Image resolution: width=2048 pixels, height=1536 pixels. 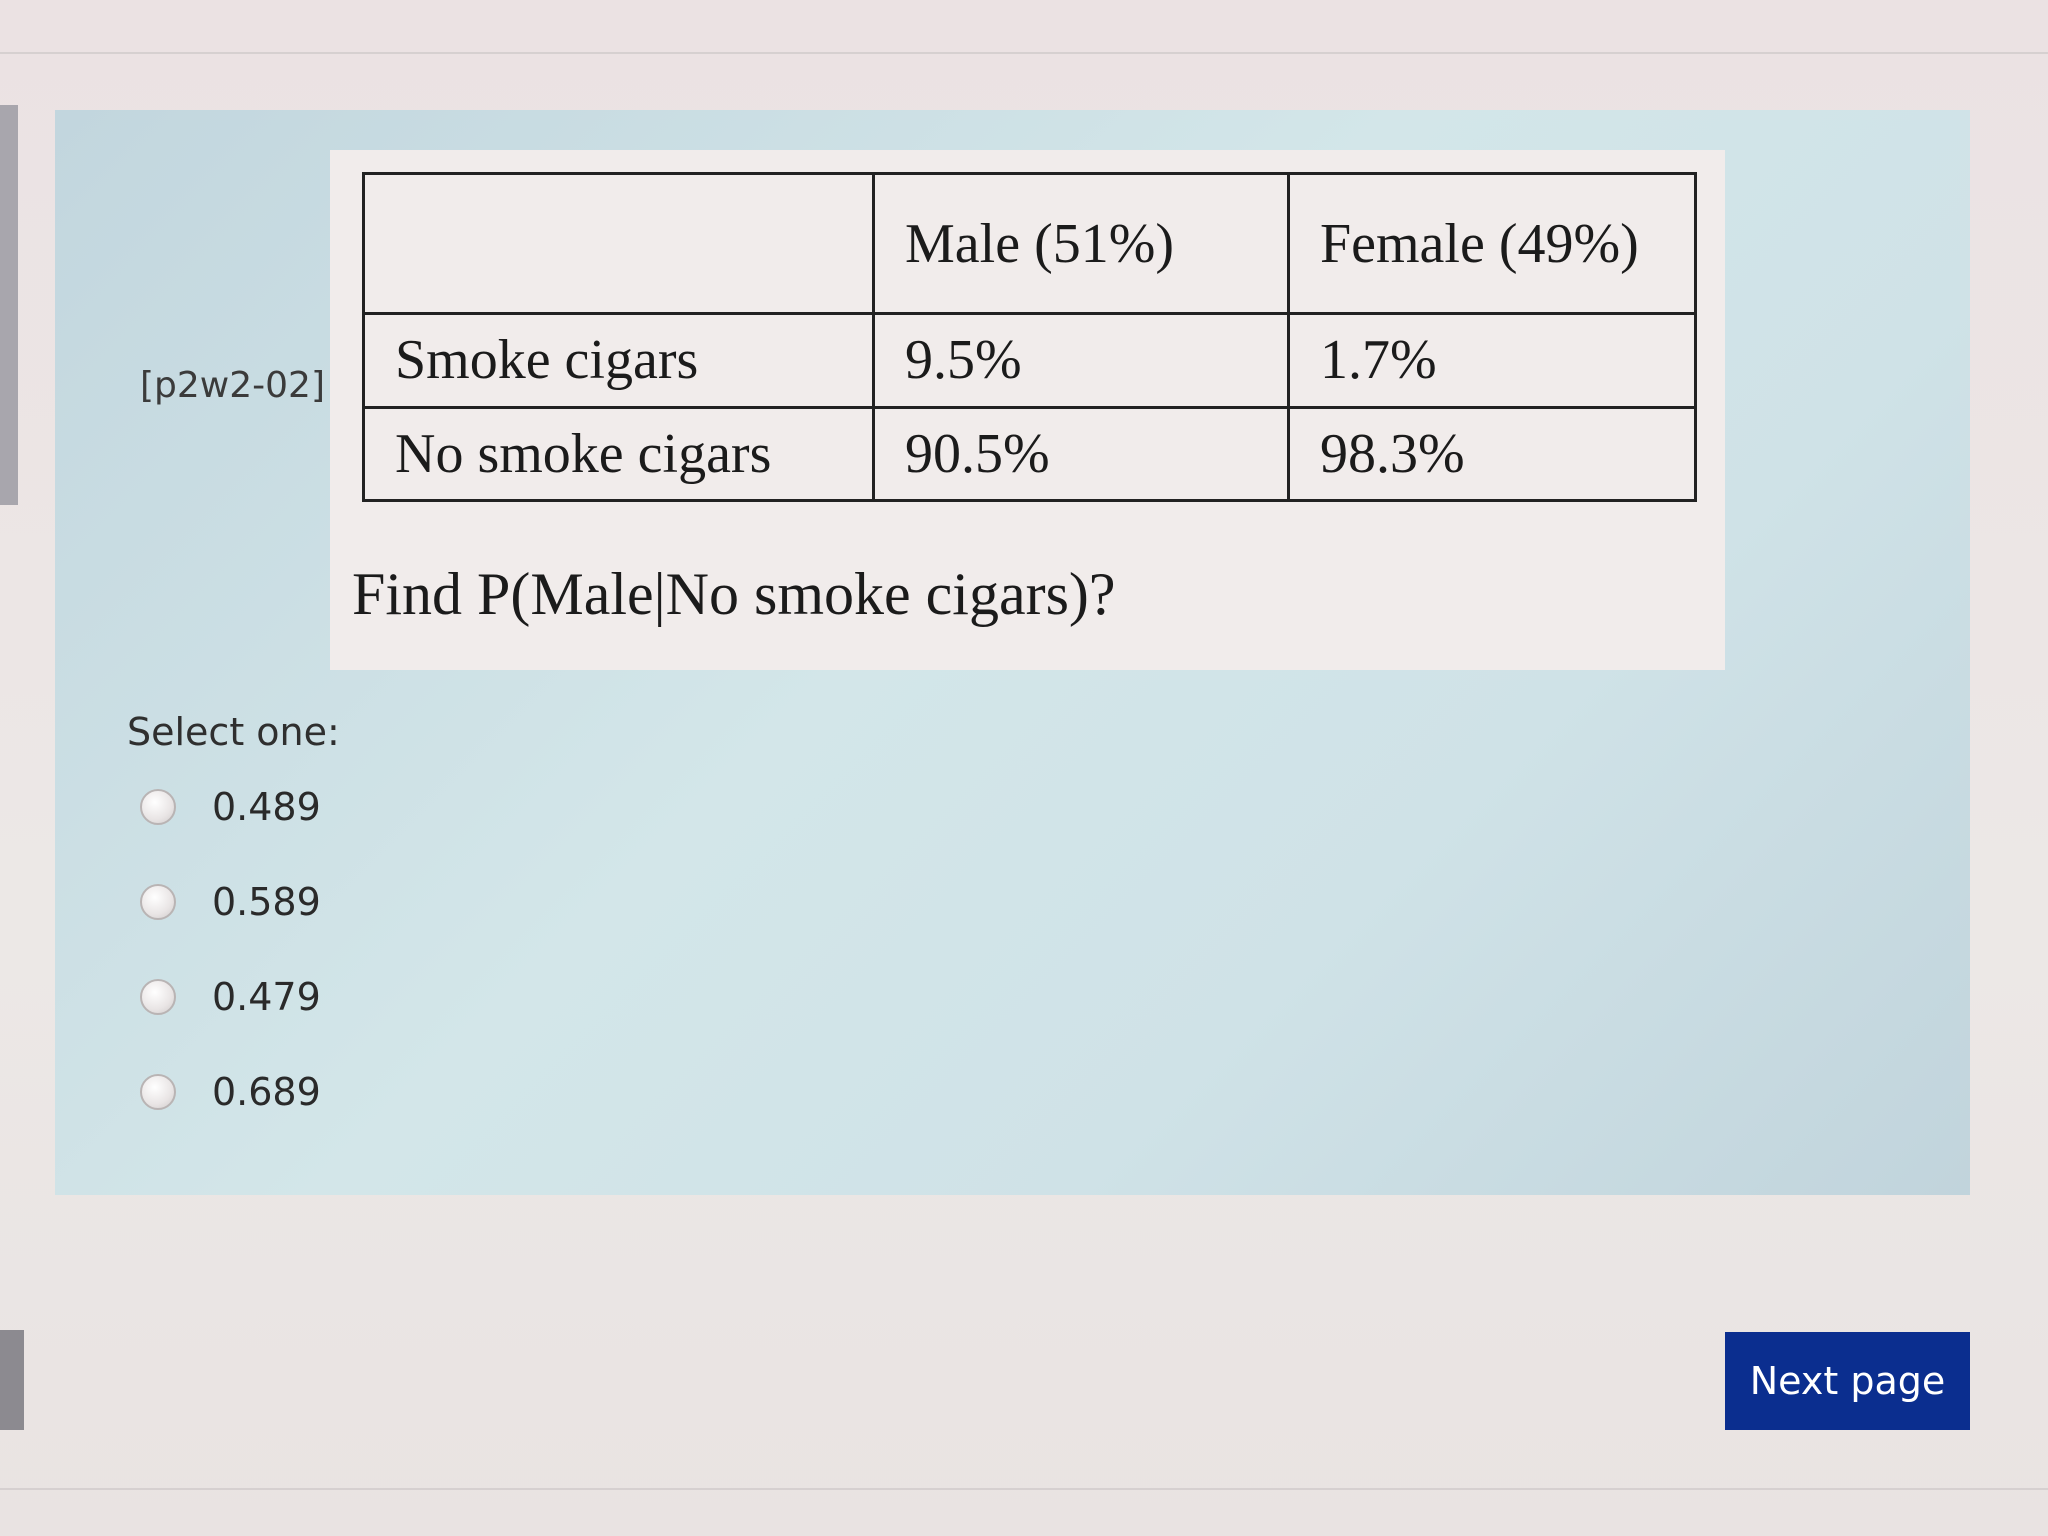 I want to click on question-id: [p2w2-02], so click(x=232, y=385).